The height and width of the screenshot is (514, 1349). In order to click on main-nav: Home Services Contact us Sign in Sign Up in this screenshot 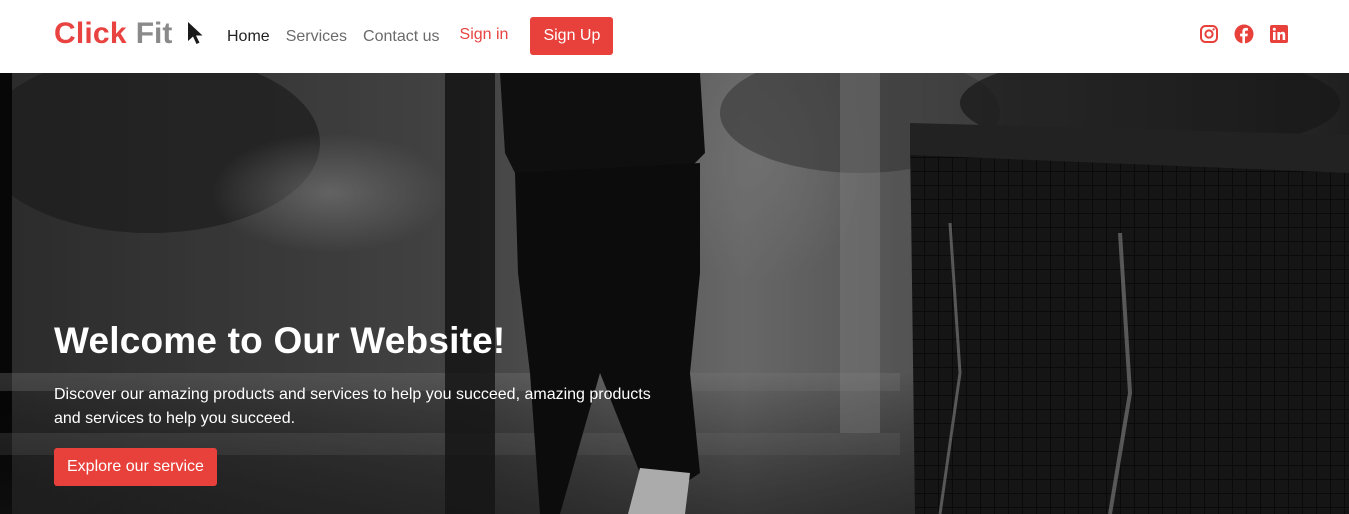, I will do `click(420, 36)`.